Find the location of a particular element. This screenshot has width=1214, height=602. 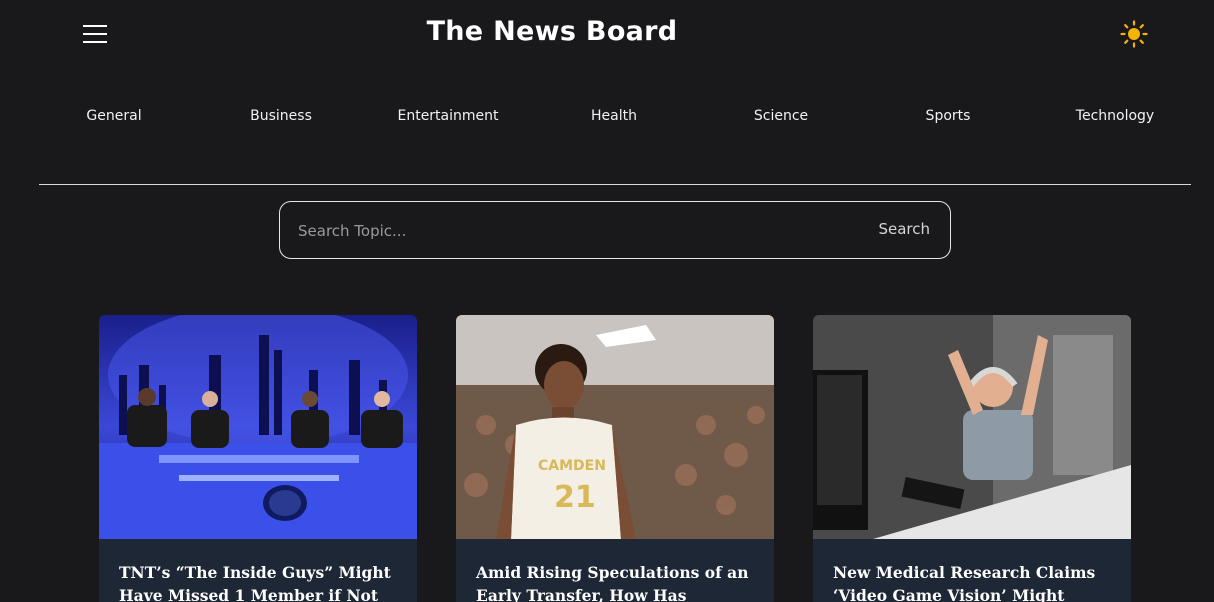

nav-item-science: Science is located at coordinates (781, 116).